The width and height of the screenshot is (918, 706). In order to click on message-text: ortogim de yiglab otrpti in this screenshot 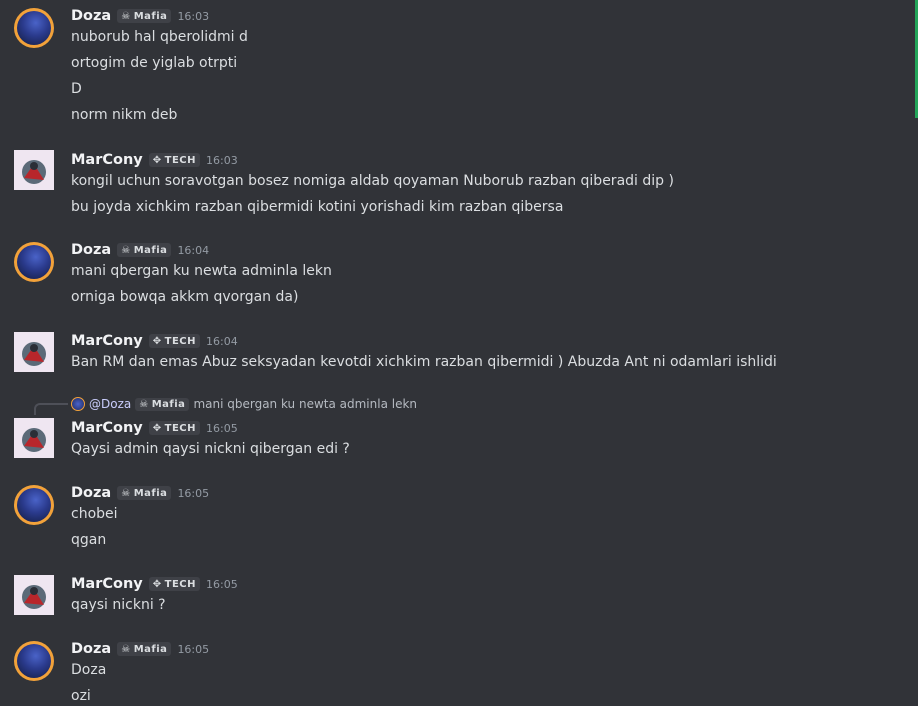, I will do `click(154, 63)`.